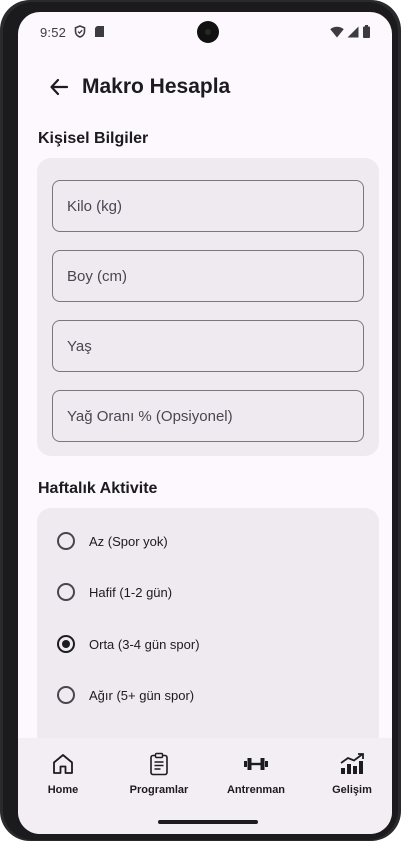 The image size is (401, 841). I want to click on nav-label-home: Home, so click(63, 790).